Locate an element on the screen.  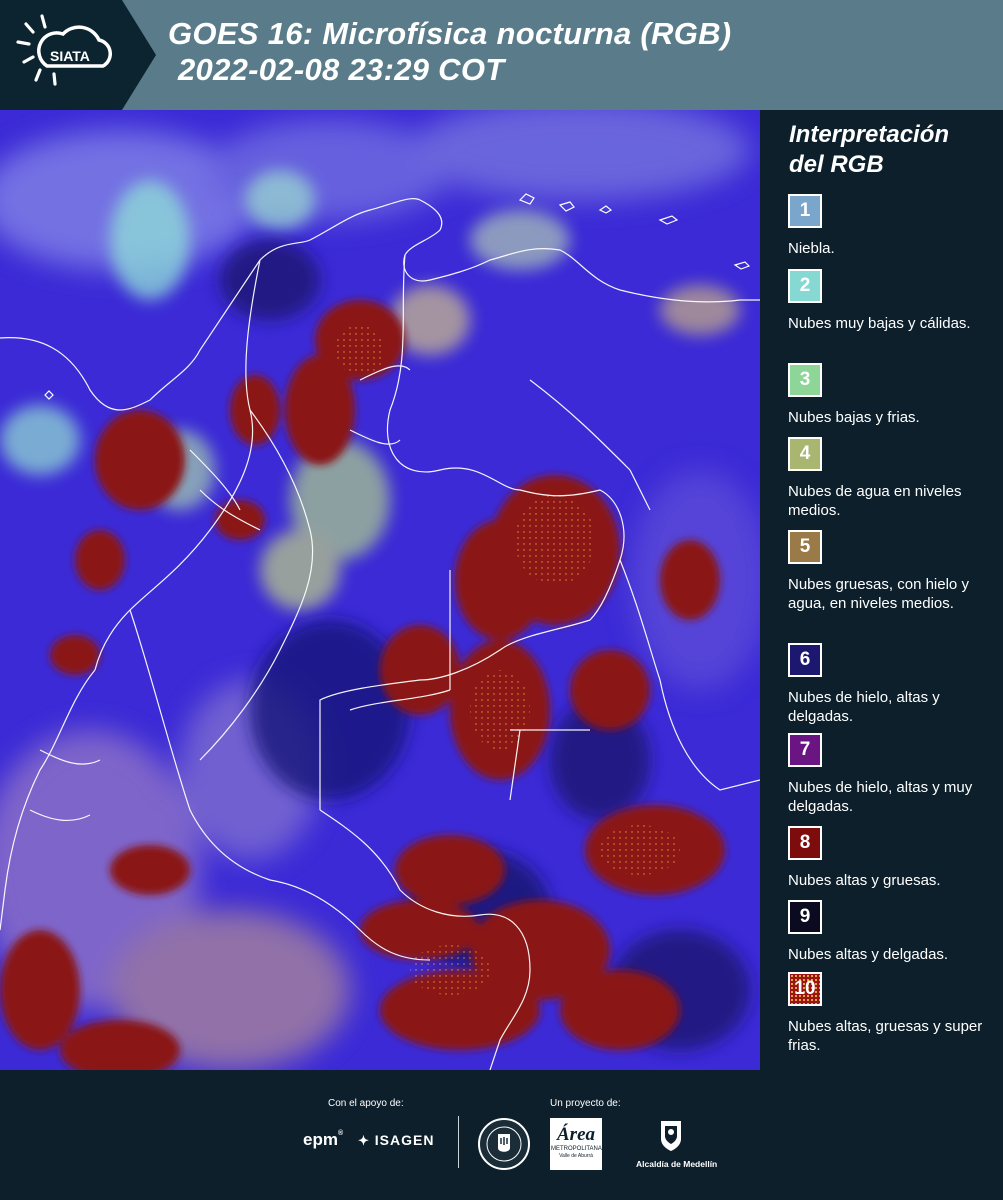
legend-swatch: 6 is located at coordinates (805, 660).